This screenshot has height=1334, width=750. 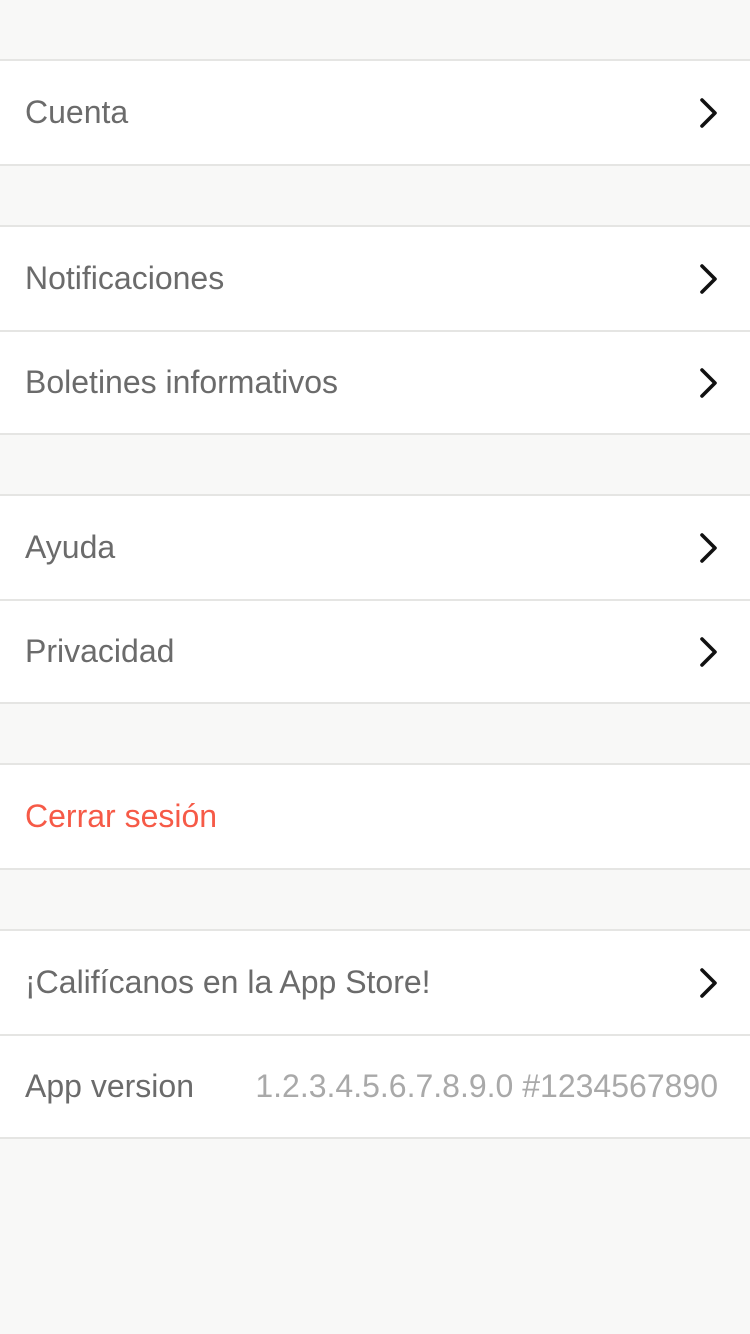 I want to click on notifications-row: Notificaciones, so click(x=375, y=278).